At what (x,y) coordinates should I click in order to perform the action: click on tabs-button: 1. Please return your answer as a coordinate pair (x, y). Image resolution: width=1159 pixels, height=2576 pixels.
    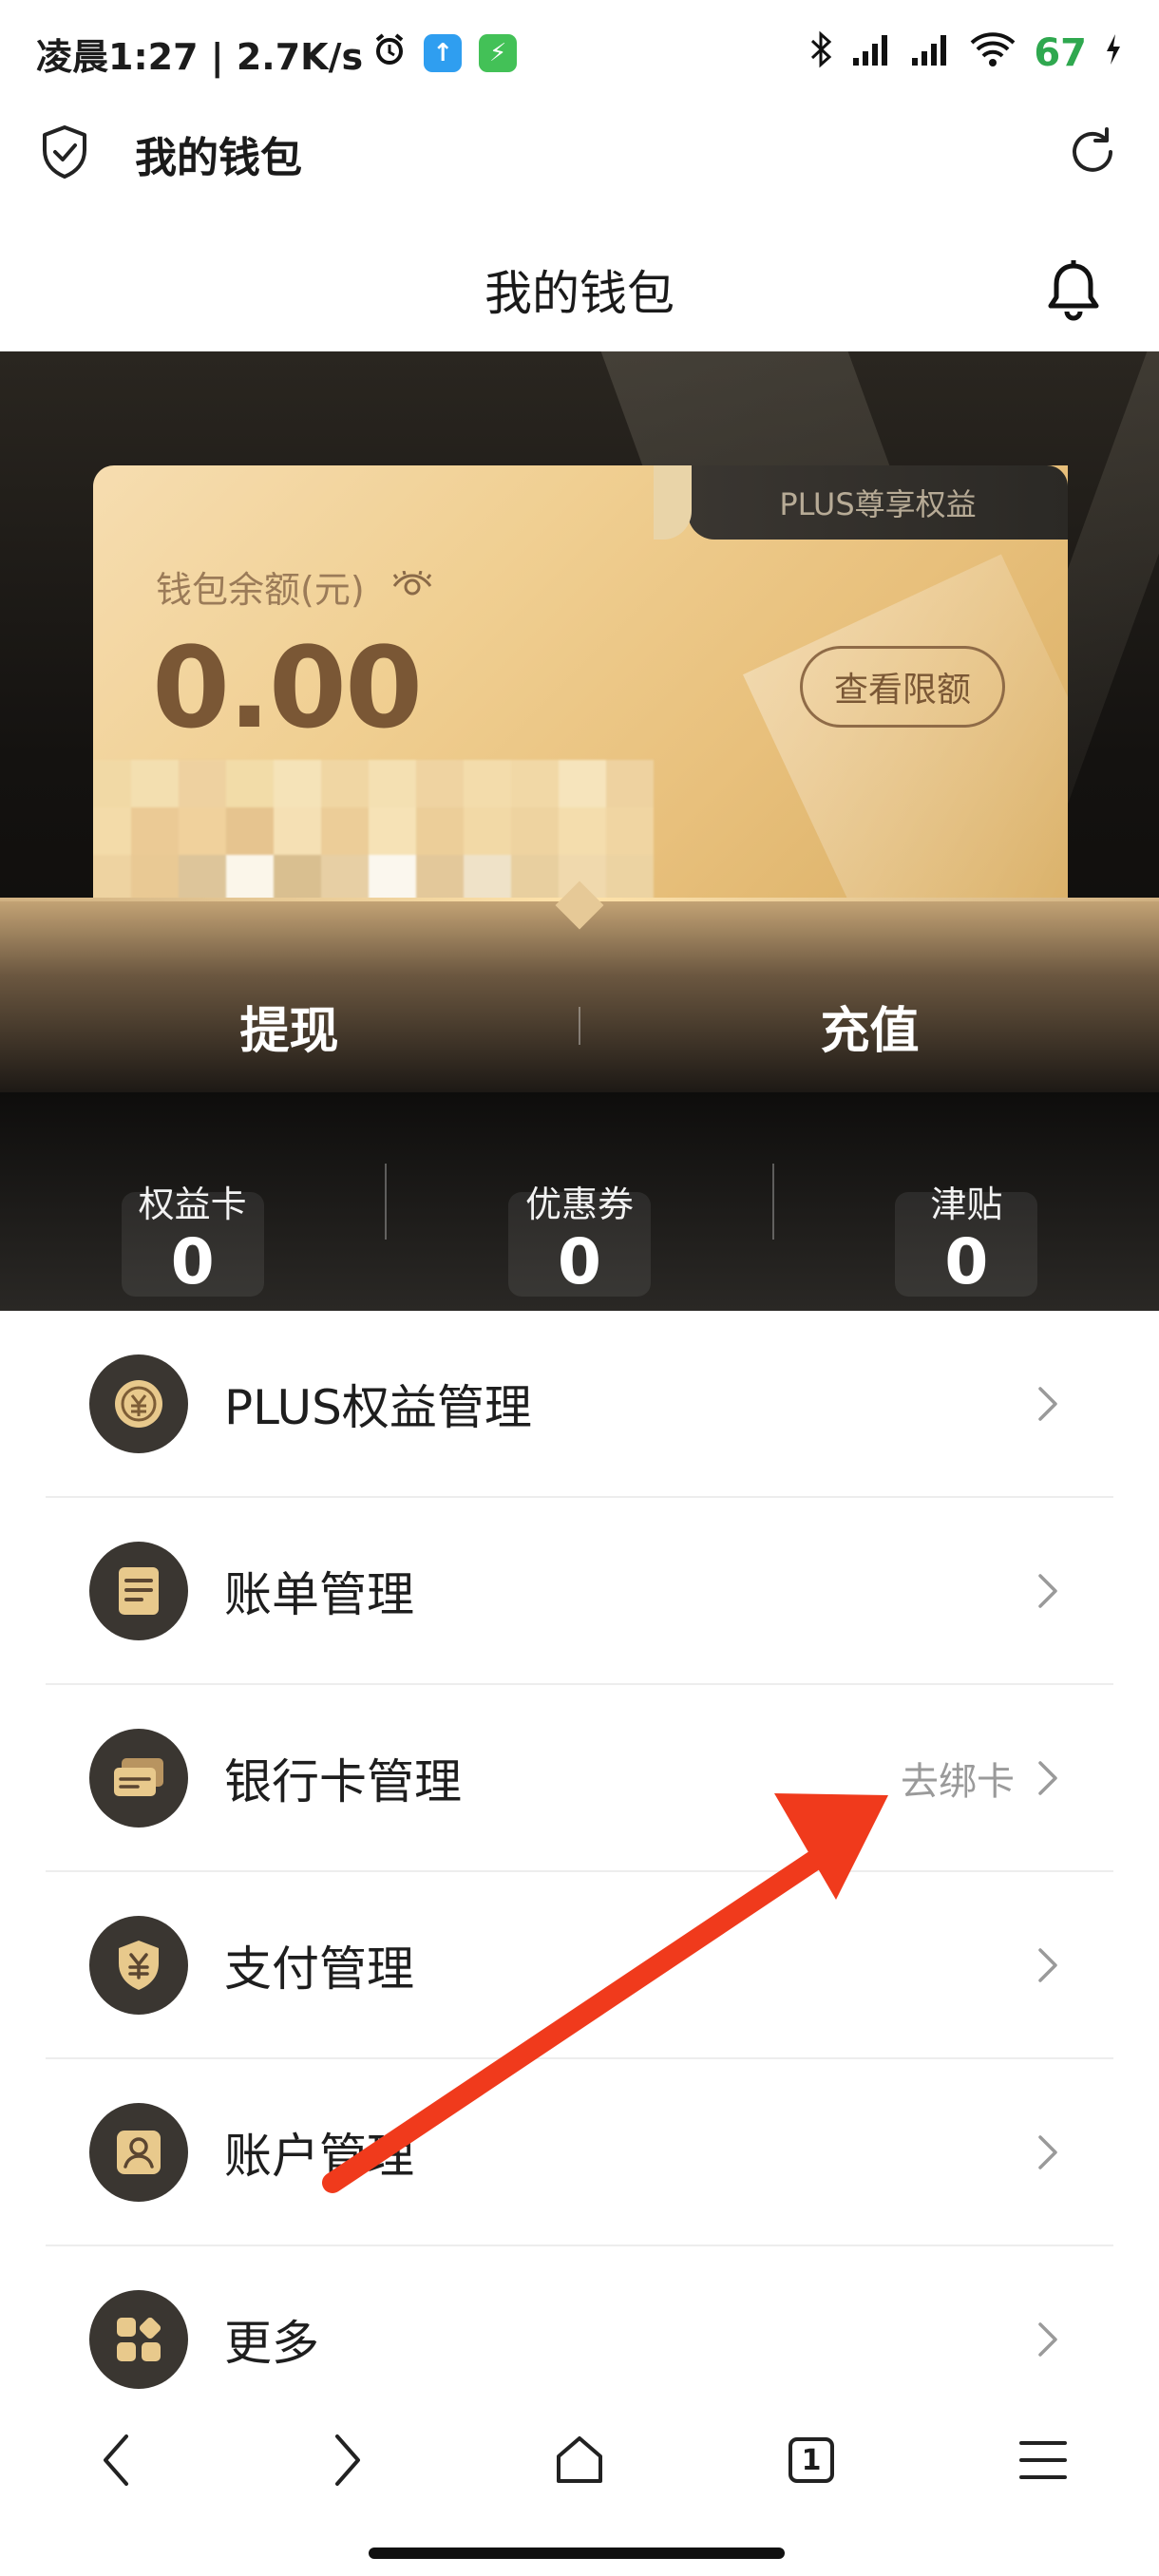
    Looking at the image, I should click on (811, 2460).